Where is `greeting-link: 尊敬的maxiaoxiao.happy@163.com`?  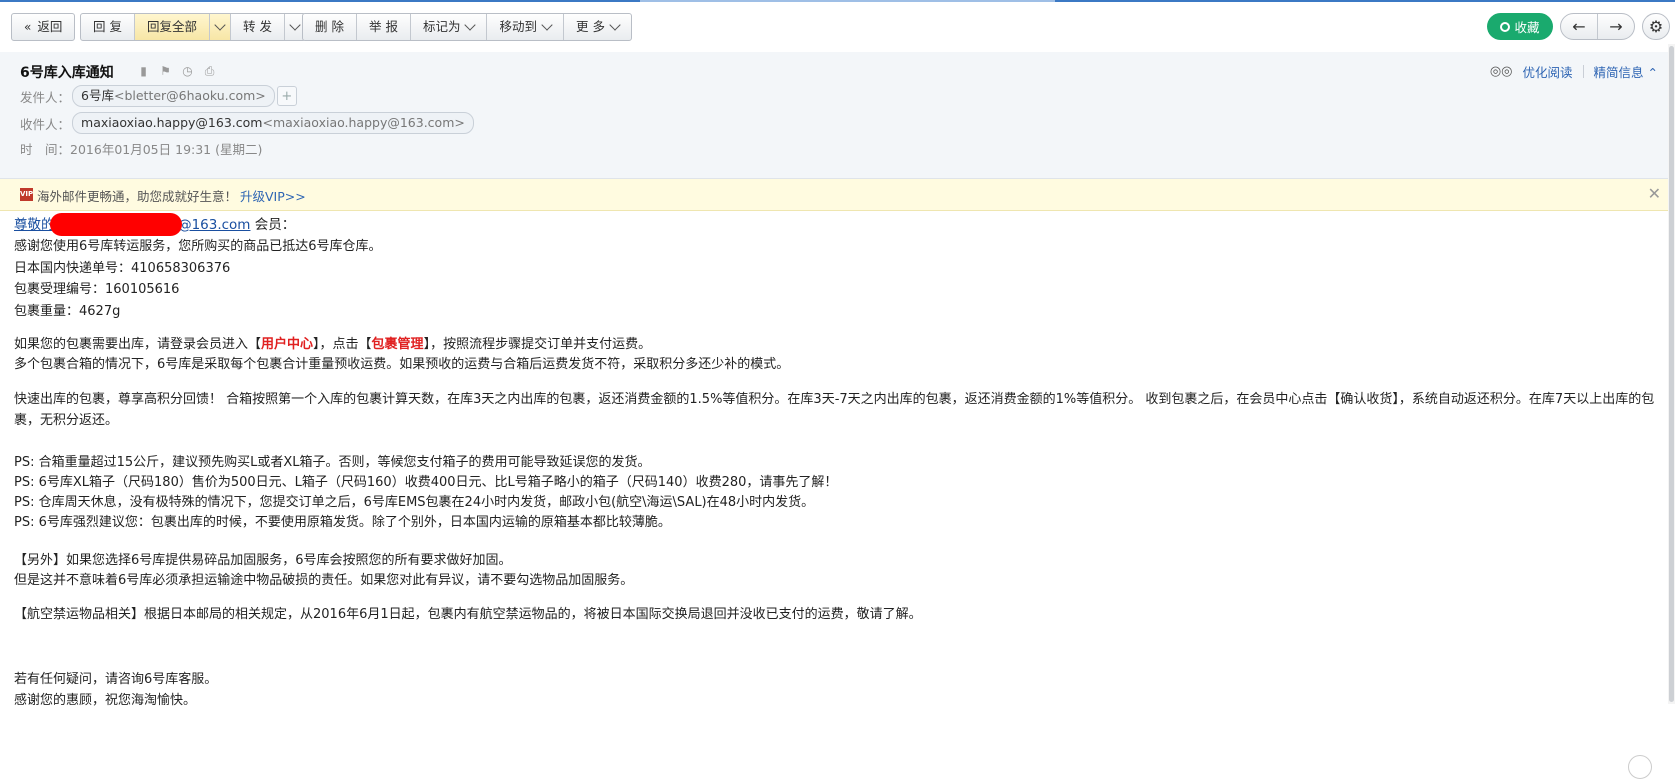 greeting-link: 尊敬的maxiaoxiao.happy@163.com is located at coordinates (132, 224).